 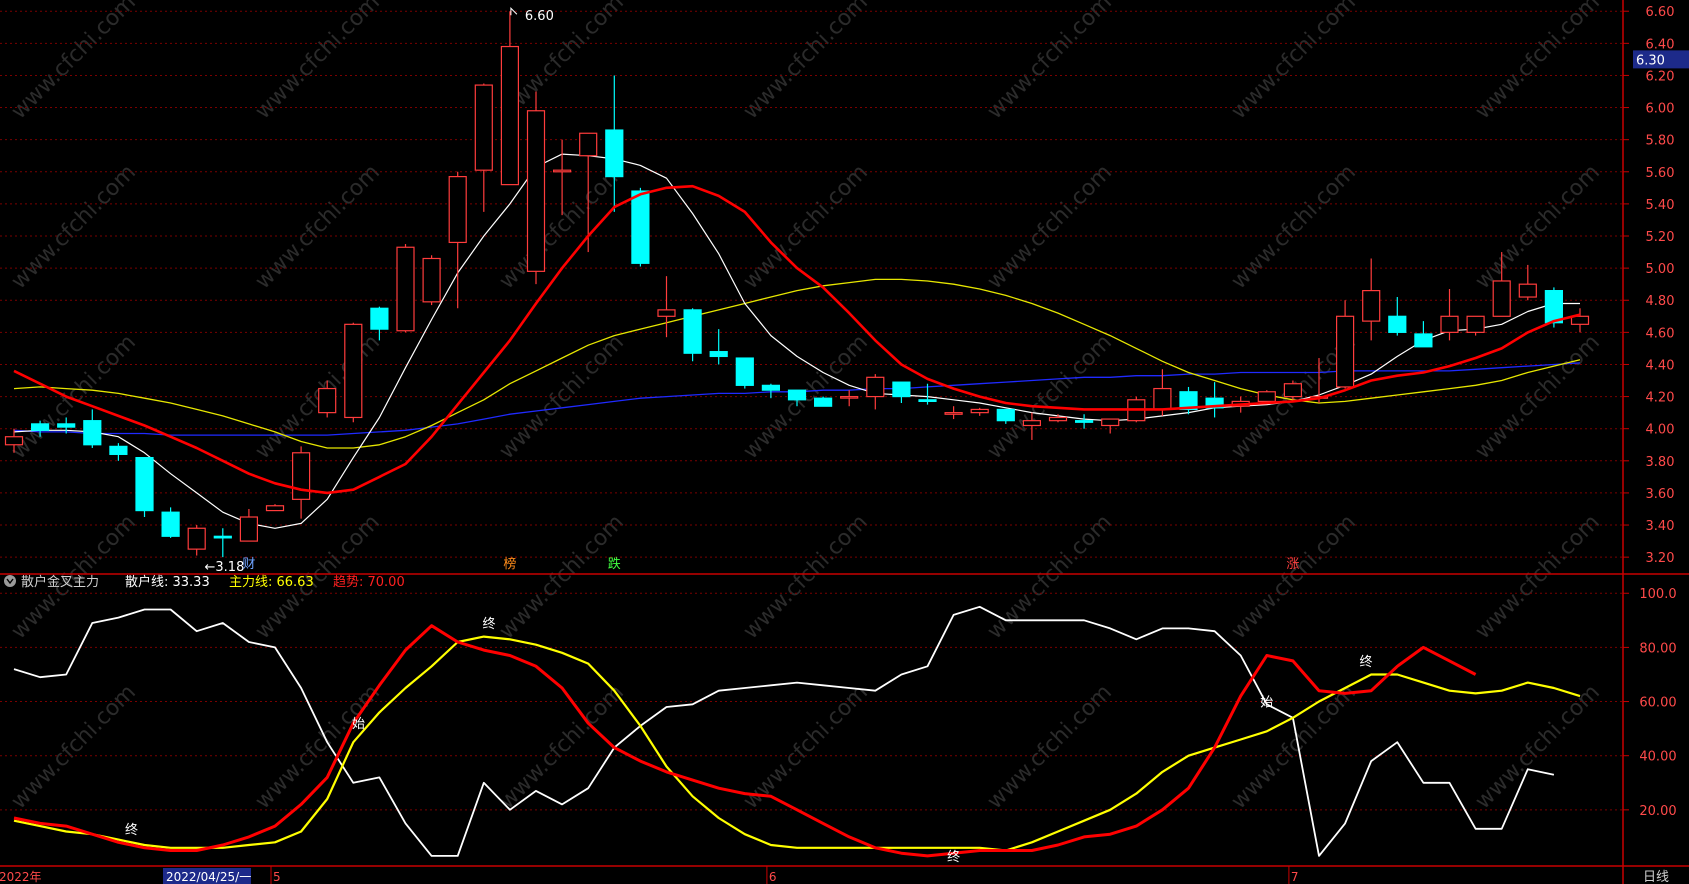 I want to click on price-tick-label: 5.20, so click(x=1660, y=237).